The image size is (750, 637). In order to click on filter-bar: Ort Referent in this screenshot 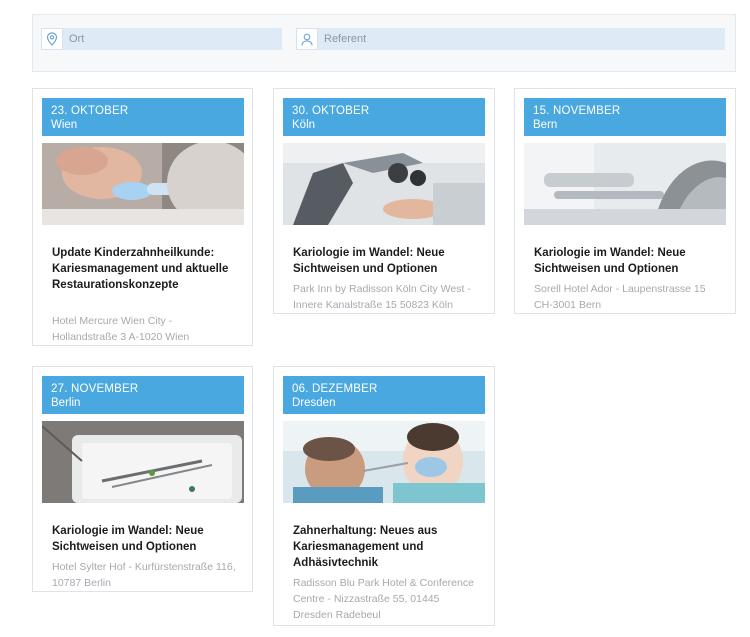, I will do `click(384, 43)`.